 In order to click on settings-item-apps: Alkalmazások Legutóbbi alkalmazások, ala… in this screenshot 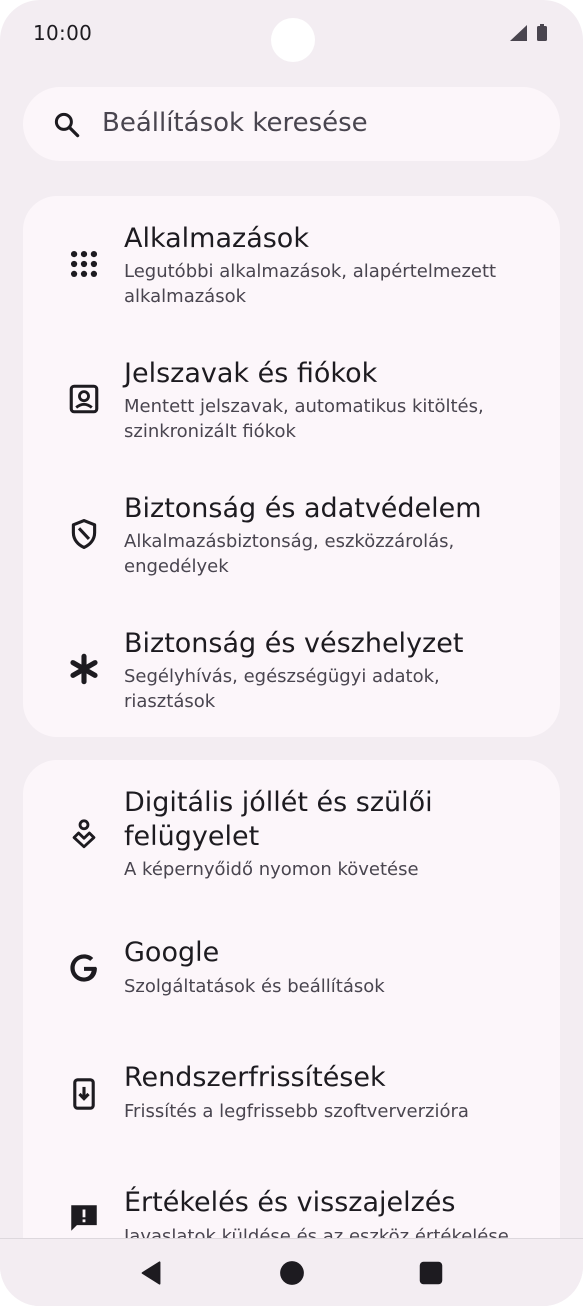, I will do `click(291, 263)`.